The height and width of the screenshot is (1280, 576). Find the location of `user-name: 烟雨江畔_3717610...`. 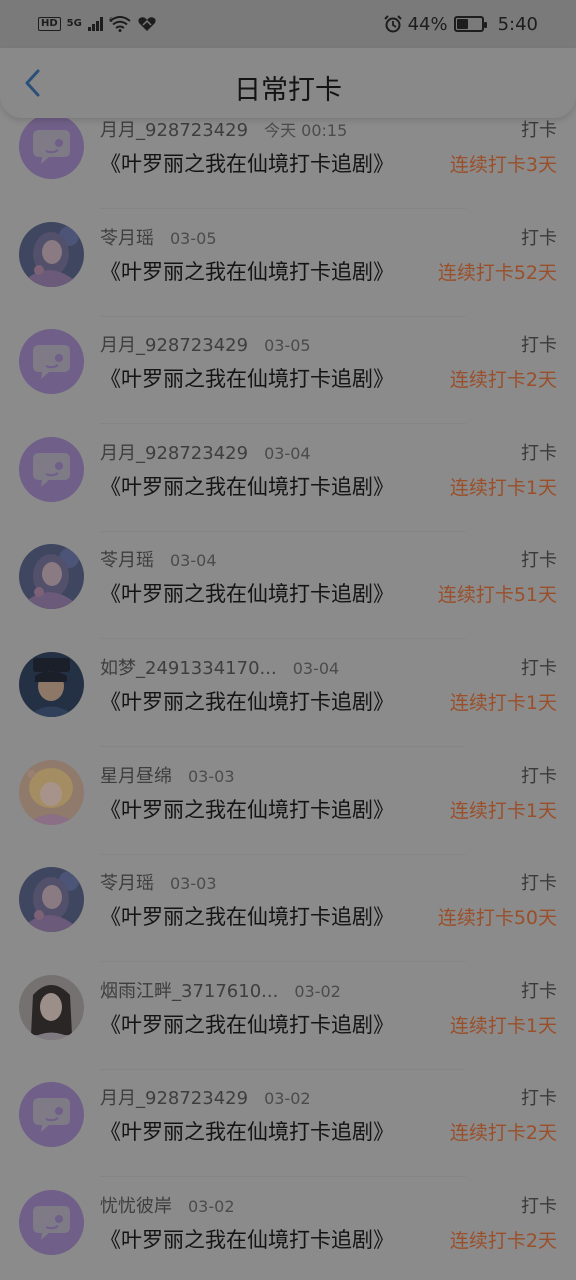

user-name: 烟雨江畔_3717610... is located at coordinates (189, 990).